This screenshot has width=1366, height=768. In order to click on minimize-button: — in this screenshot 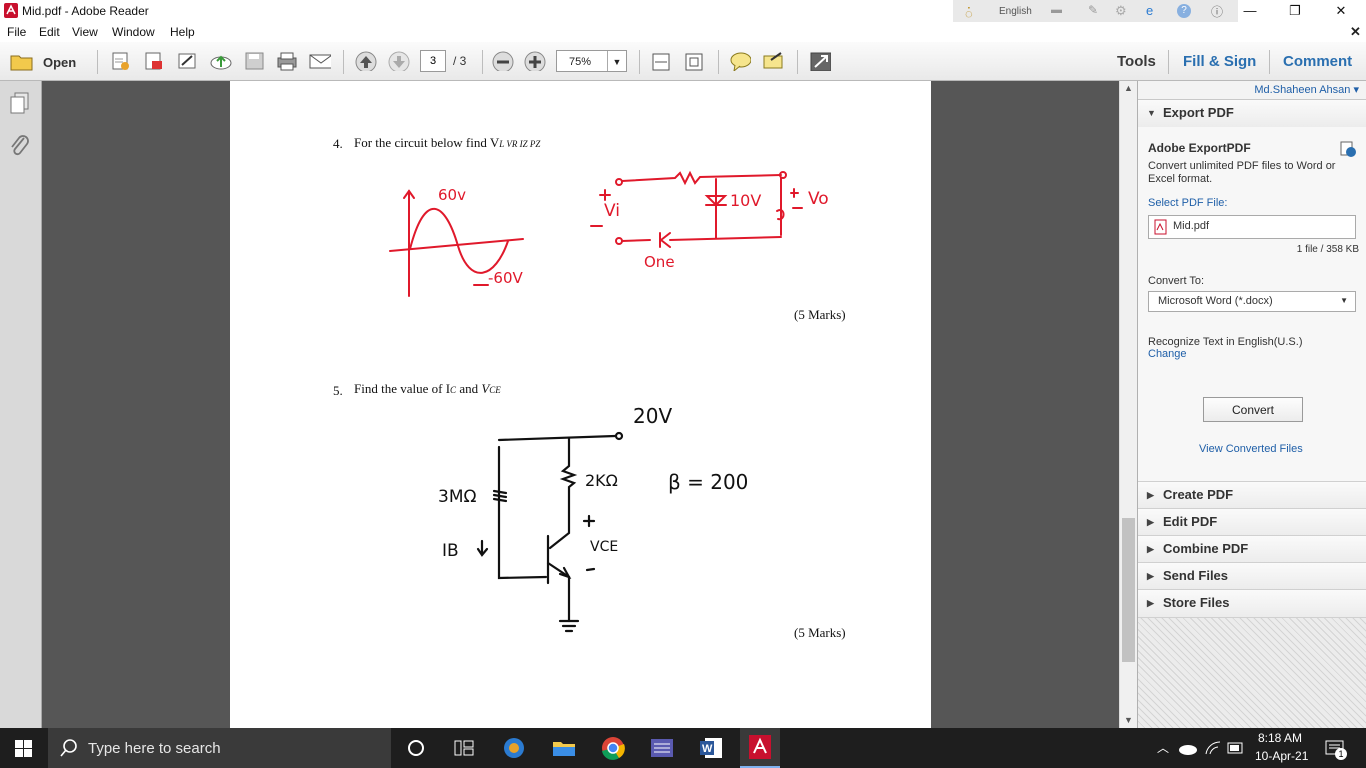, I will do `click(1250, 11)`.